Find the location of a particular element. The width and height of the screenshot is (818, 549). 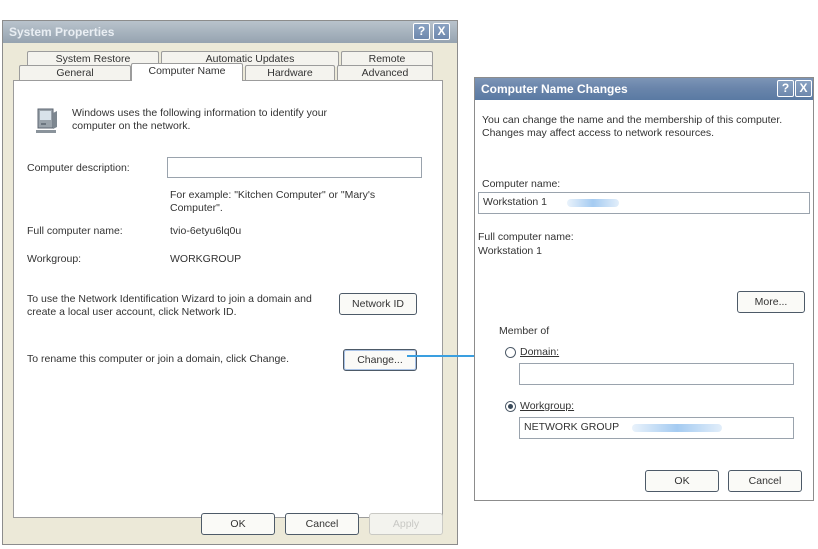

computer-name-label: Computer name: is located at coordinates (521, 184).